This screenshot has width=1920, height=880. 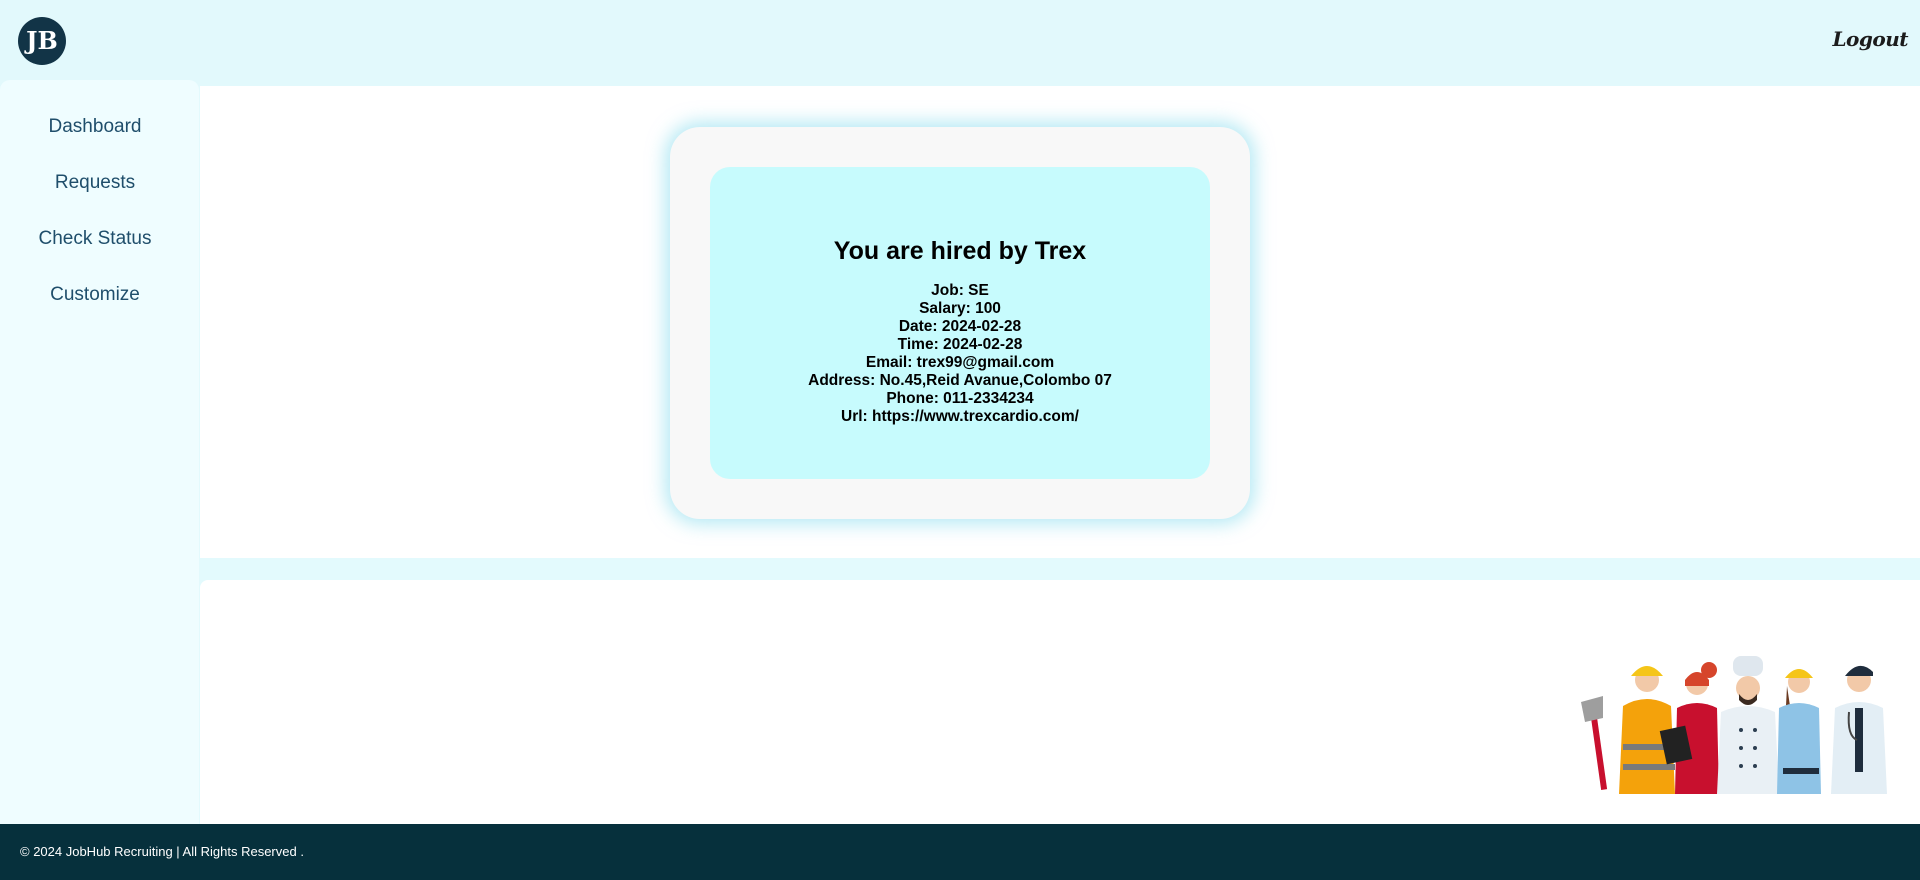 I want to click on detail-time: Time: 2024-02-28, so click(x=960, y=344).